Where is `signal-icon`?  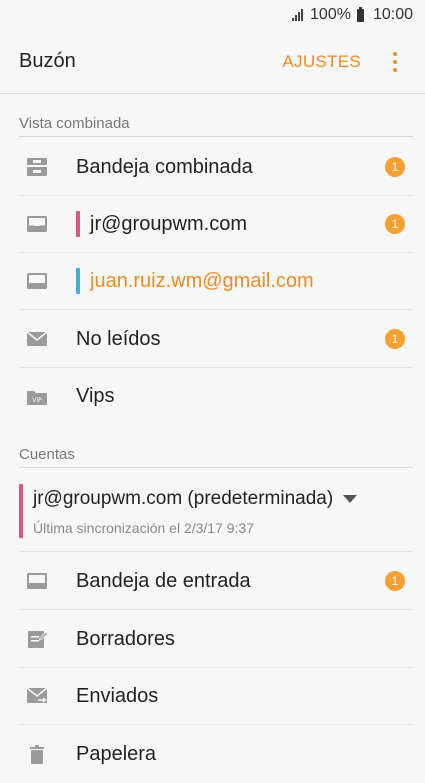 signal-icon is located at coordinates (298, 15).